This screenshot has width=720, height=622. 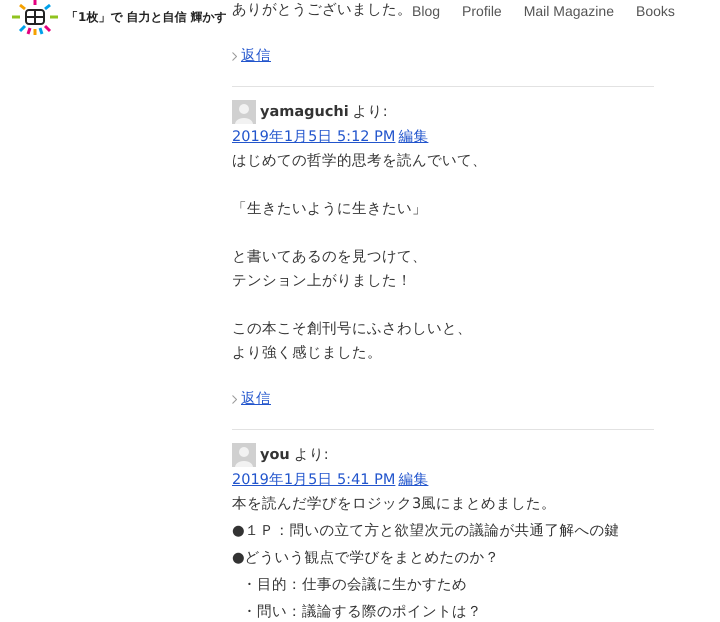 I want to click on comment-line: ●１Ｐ：問いの立て方と欲望次元の議論が共通了解への鍵, so click(x=426, y=531).